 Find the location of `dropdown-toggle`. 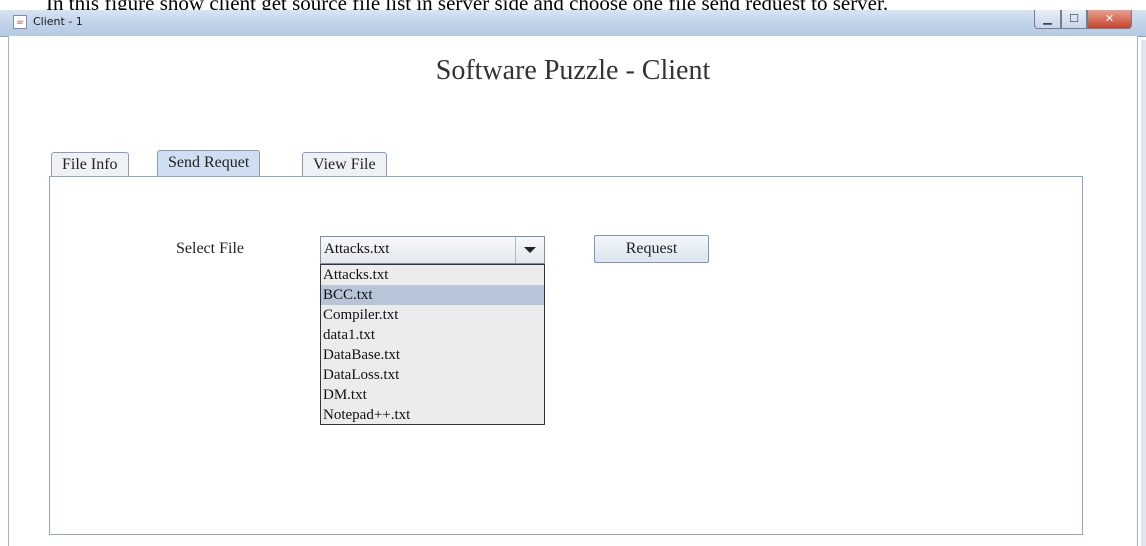

dropdown-toggle is located at coordinates (529, 250).